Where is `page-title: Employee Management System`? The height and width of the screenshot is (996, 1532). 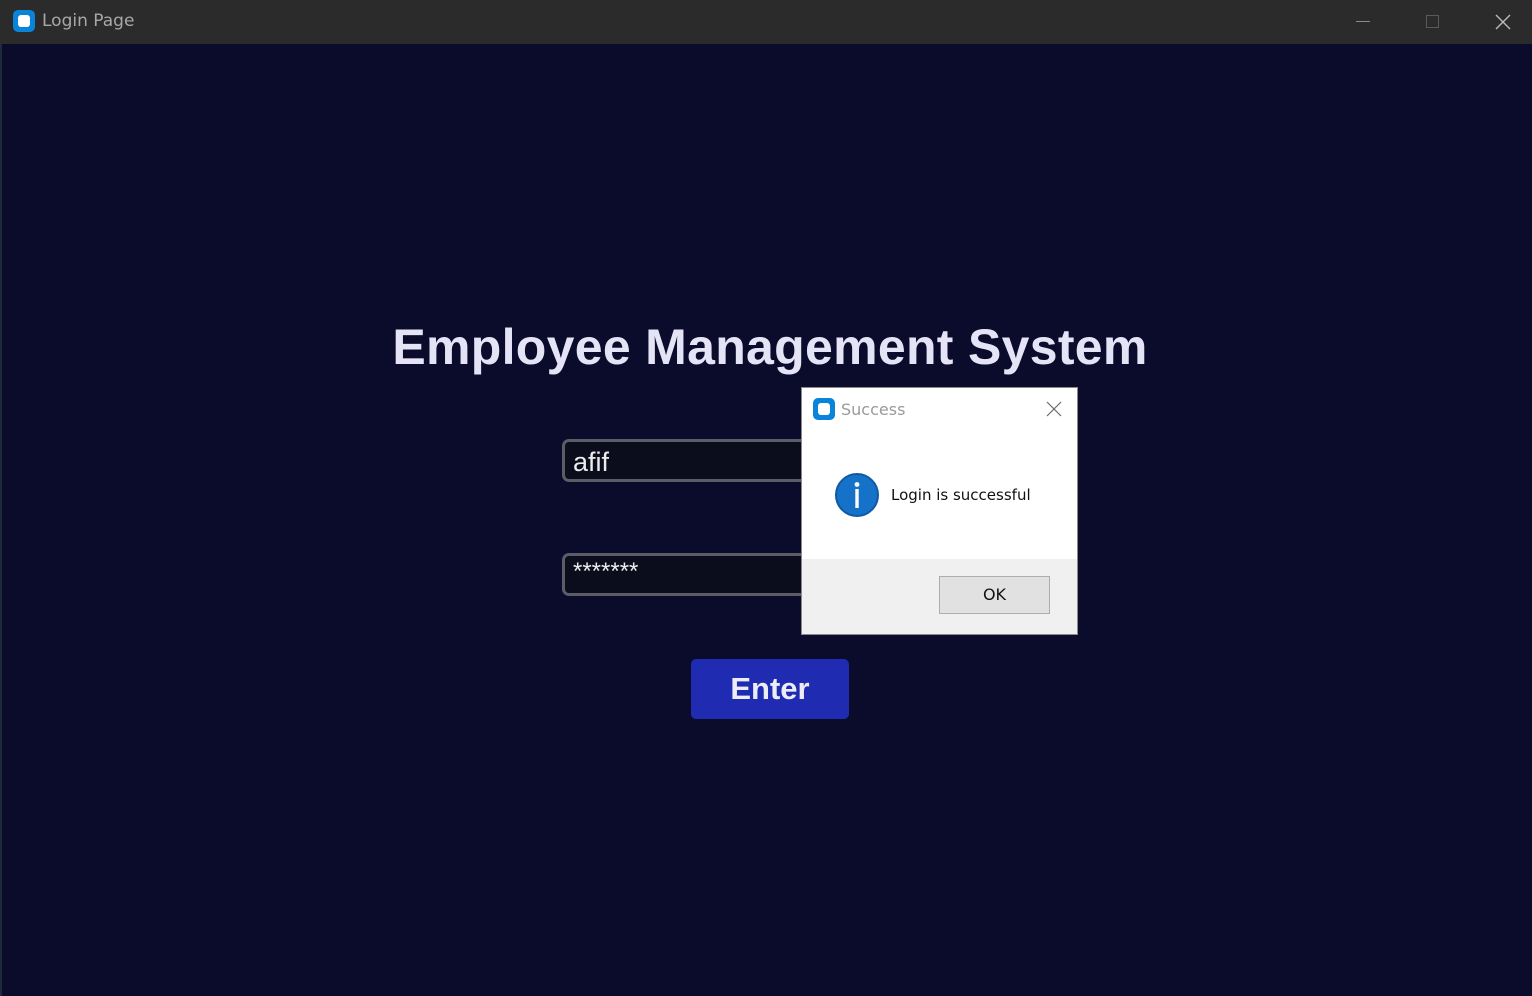 page-title: Employee Management System is located at coordinates (770, 347).